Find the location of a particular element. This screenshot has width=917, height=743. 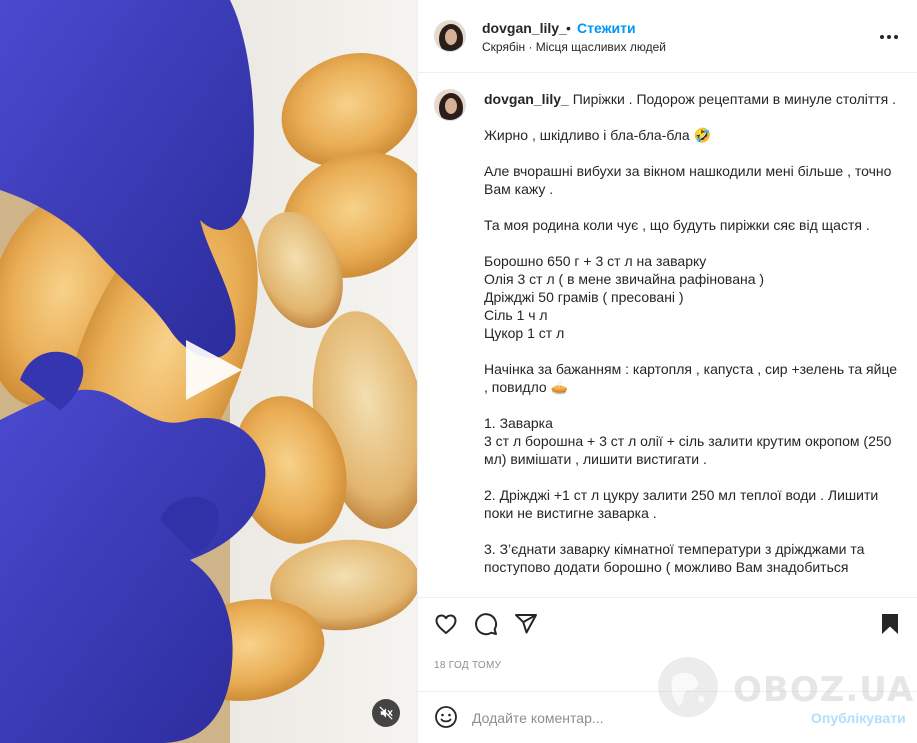

mute-toggle-button is located at coordinates (386, 713).